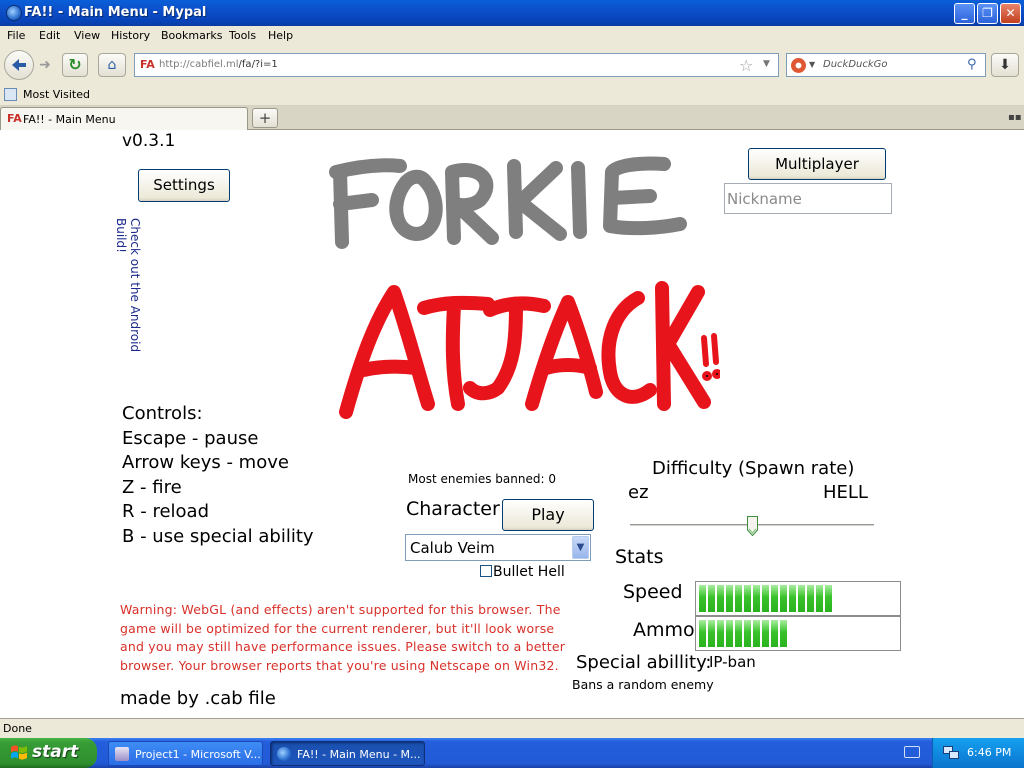  What do you see at coordinates (643, 684) in the screenshot?
I see `special-ability-description: Bans a random enemy` at bounding box center [643, 684].